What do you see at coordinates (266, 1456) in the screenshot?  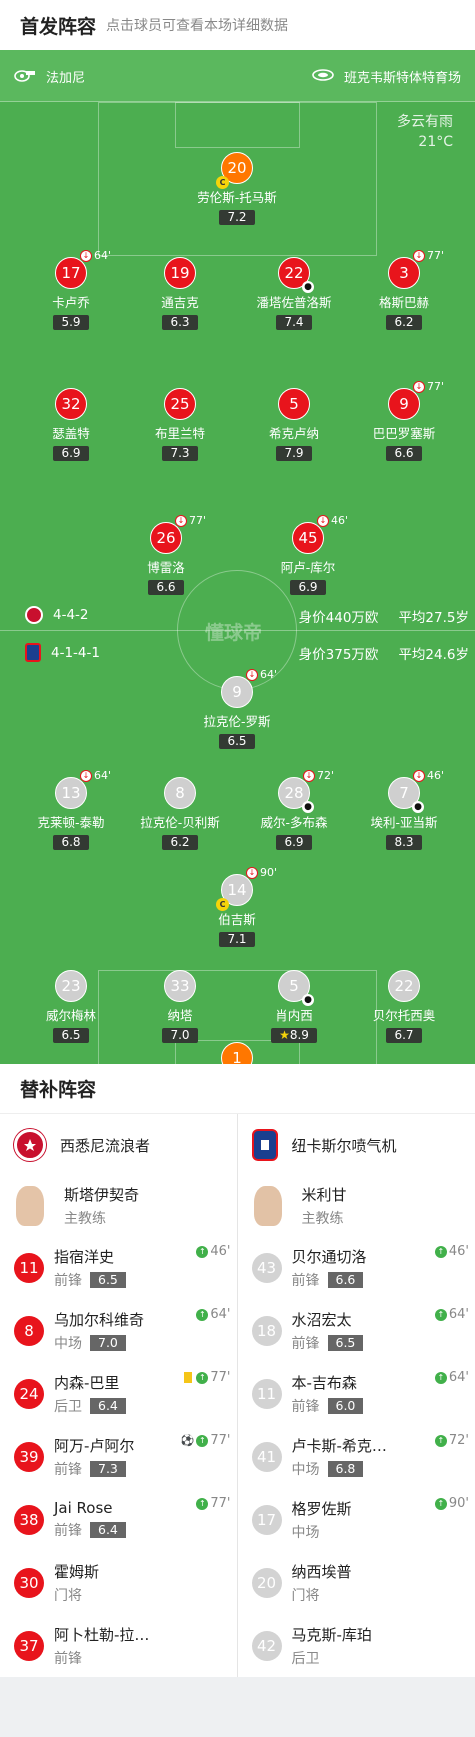 I see `sub-number: 41` at bounding box center [266, 1456].